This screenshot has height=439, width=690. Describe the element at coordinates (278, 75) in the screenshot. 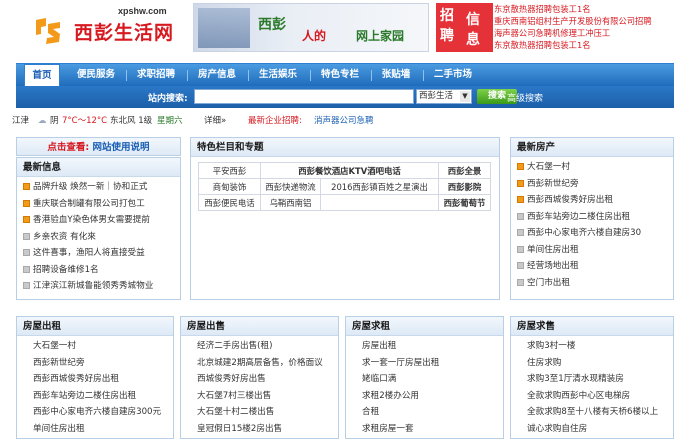

I see `nav-life: 生活娱乐` at that location.